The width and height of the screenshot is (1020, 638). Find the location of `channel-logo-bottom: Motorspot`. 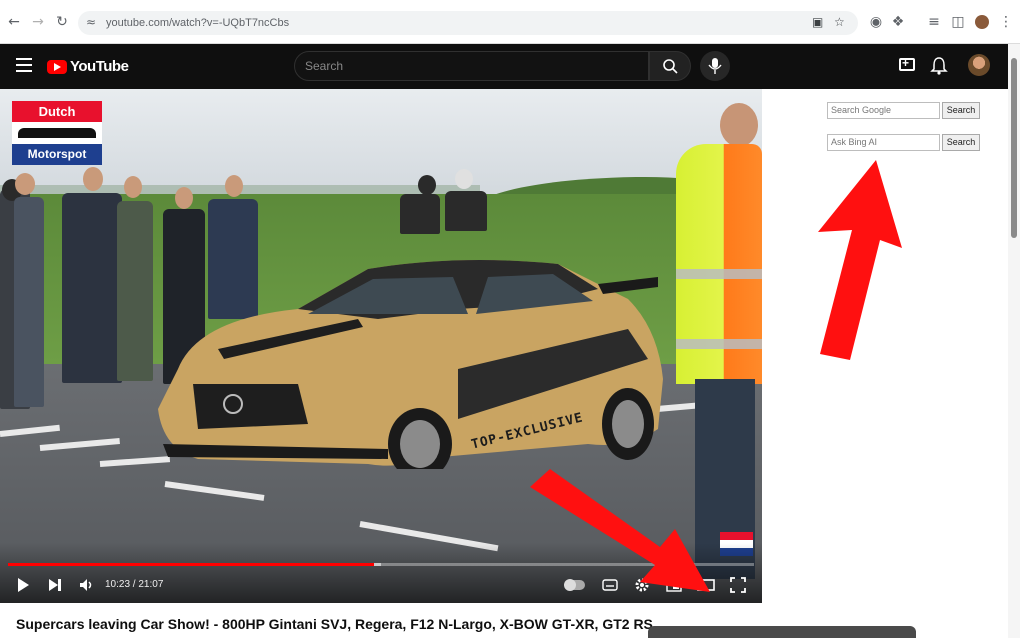

channel-logo-bottom: Motorspot is located at coordinates (57, 154).